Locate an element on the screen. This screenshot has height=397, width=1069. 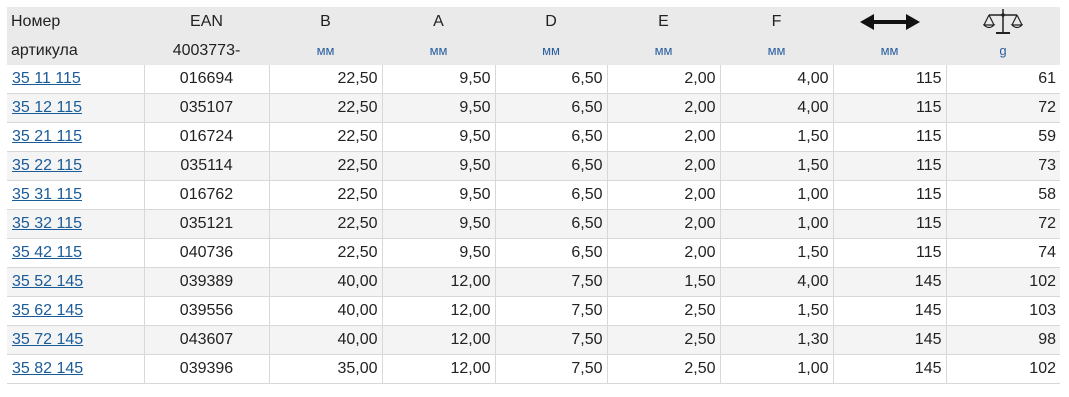
unit-e: мм is located at coordinates (663, 50).